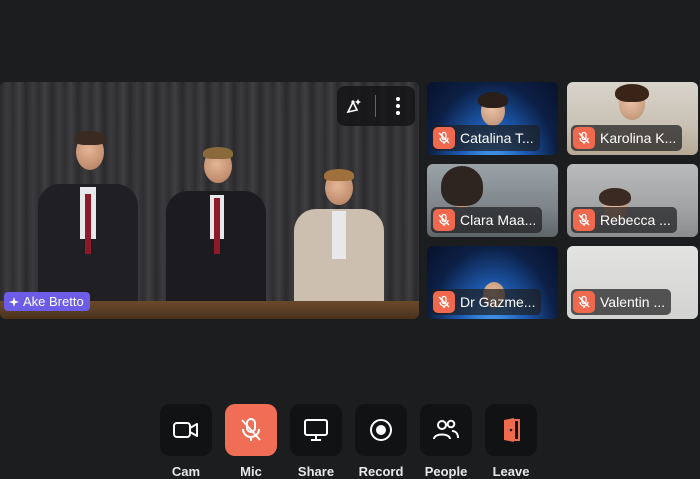 This screenshot has width=700, height=479. I want to click on mic-off-icon, so click(251, 429).